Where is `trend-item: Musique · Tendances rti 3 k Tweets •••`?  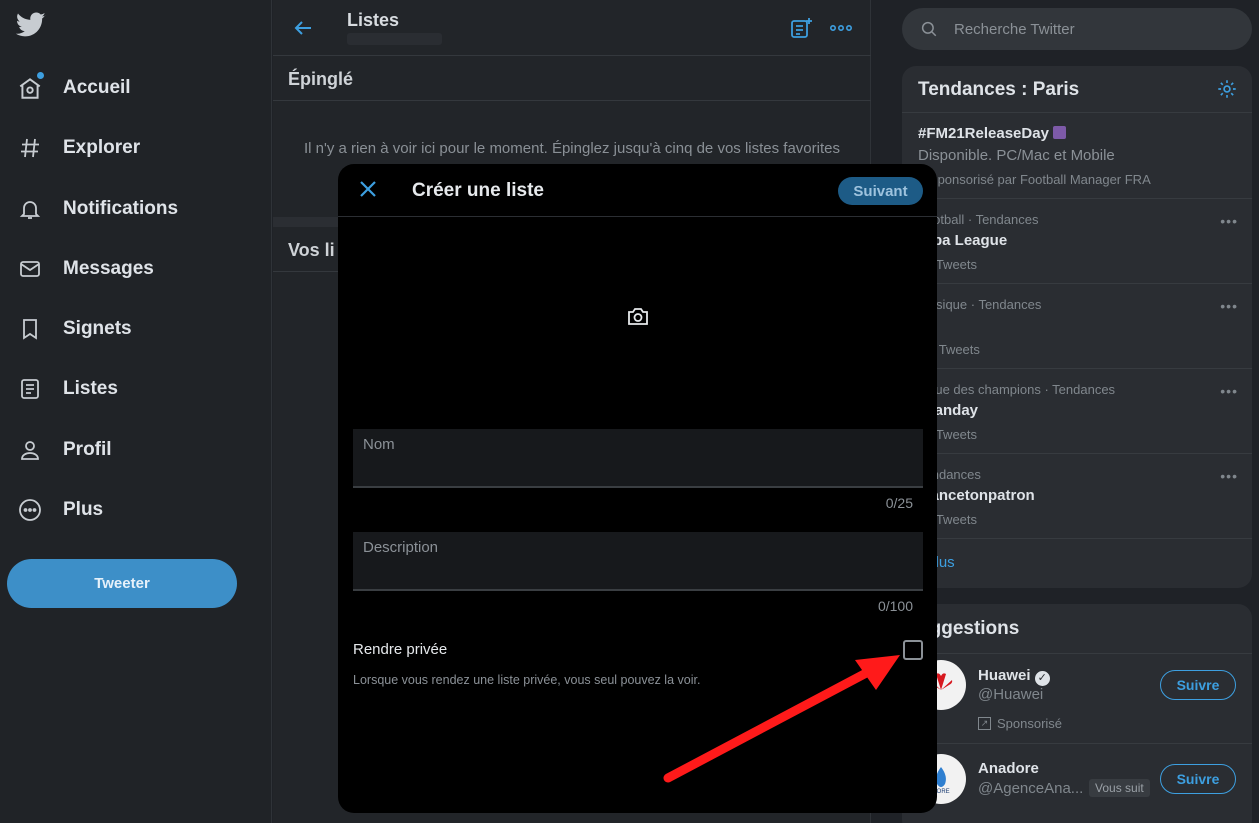
trend-item: Musique · Tendances rti 3 k Tweets ••• is located at coordinates (1077, 325).